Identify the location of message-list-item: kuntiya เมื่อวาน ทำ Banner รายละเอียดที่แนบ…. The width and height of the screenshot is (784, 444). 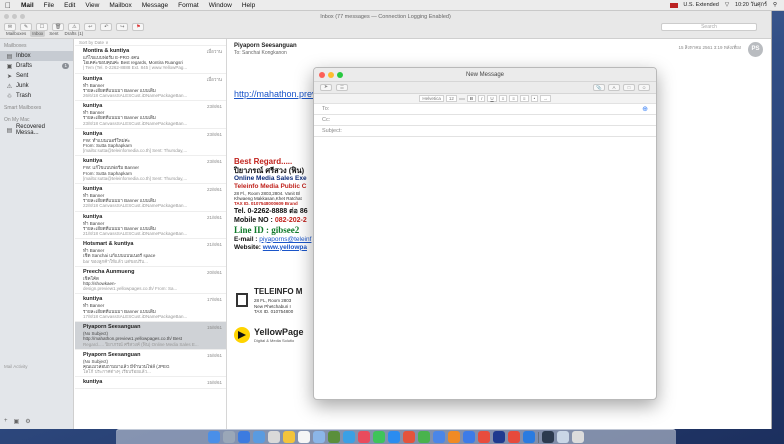
(150, 88).